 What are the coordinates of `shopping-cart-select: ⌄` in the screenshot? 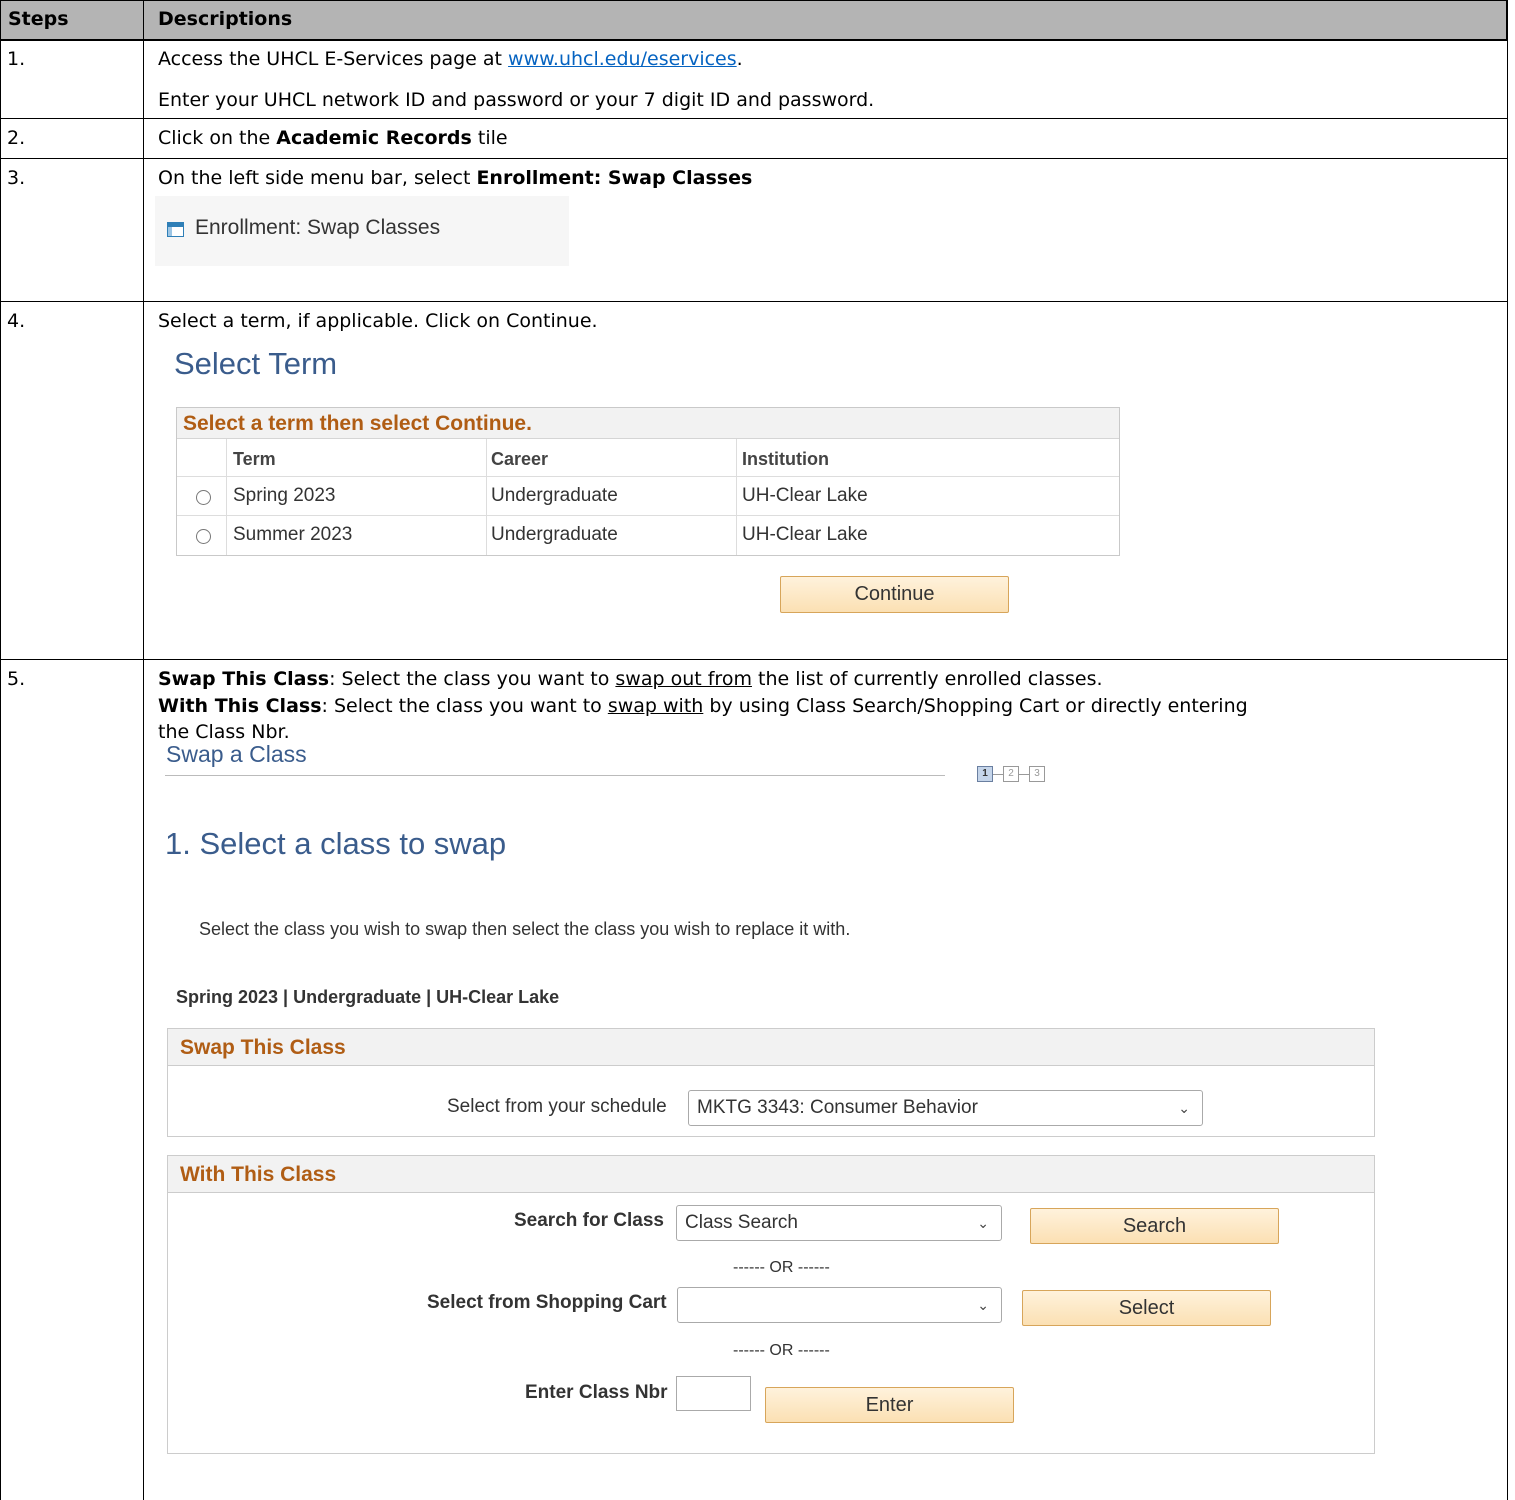 It's located at (839, 1305).